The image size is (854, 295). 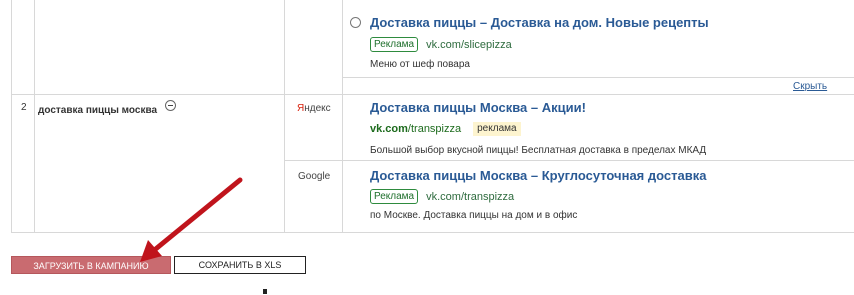 I want to click on search-engine-yandex: Яндекс, so click(x=314, y=108).